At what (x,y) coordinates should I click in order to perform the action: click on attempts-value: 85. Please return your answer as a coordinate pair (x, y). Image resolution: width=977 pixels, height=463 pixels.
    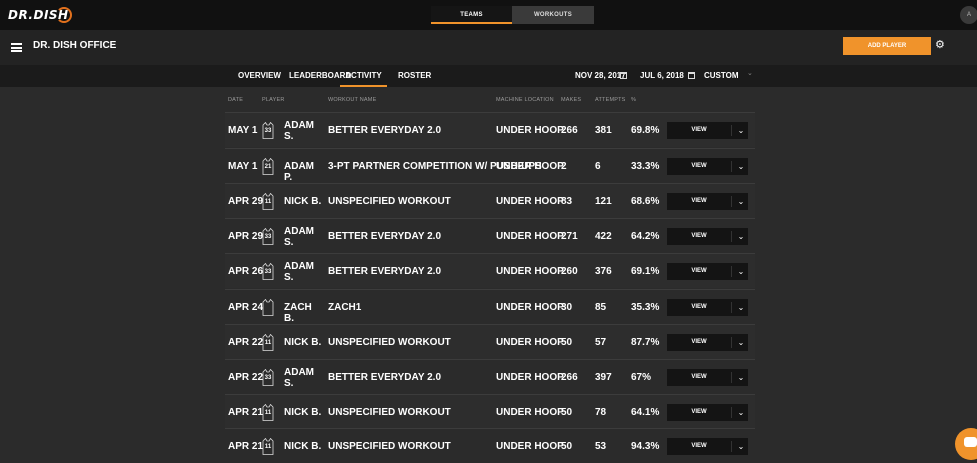
    Looking at the image, I should click on (601, 307).